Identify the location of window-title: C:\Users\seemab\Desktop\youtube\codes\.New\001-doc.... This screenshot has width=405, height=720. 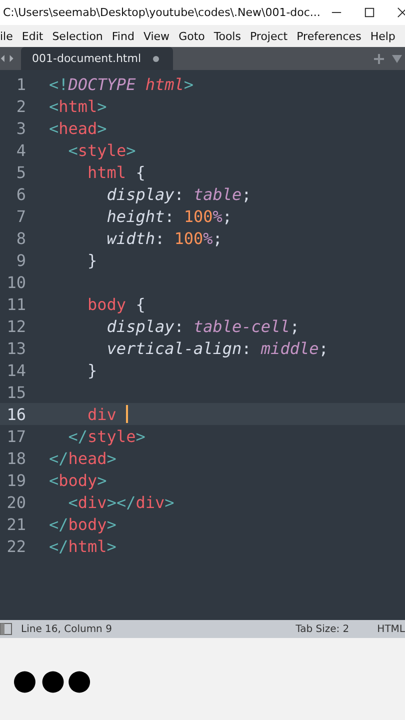
(161, 12).